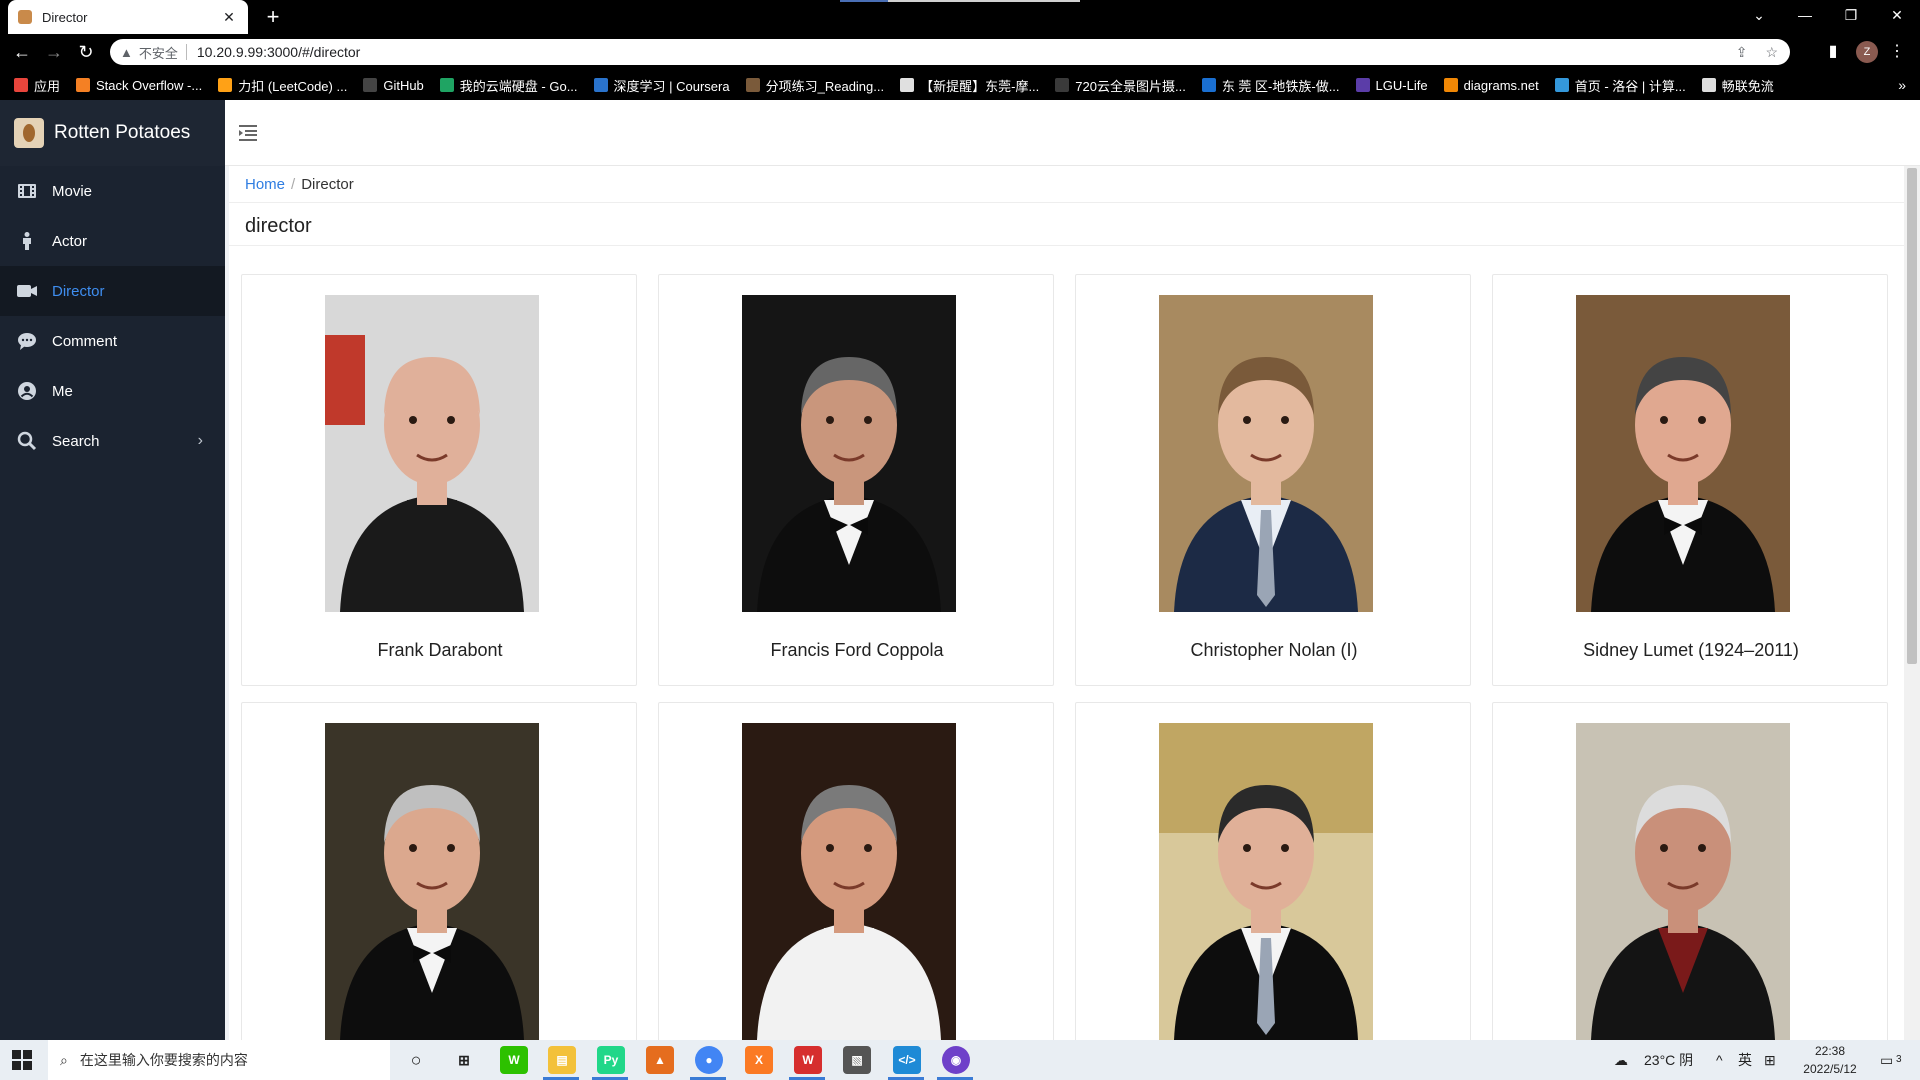 This screenshot has height=1080, width=1920. I want to click on page-scrollbar, so click(1912, 603).